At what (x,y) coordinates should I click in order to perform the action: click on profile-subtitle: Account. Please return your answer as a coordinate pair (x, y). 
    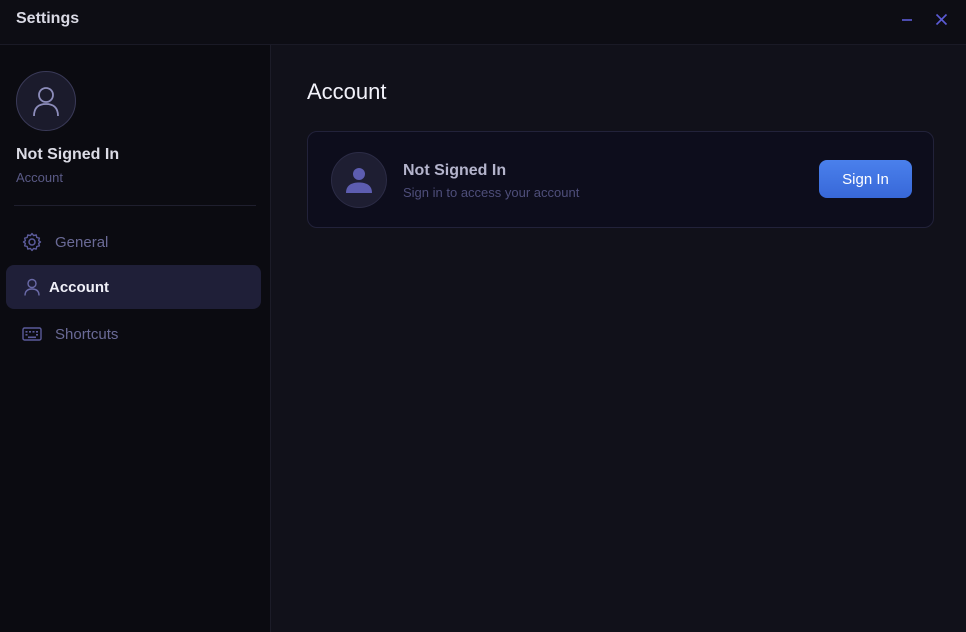
    Looking at the image, I should click on (39, 177).